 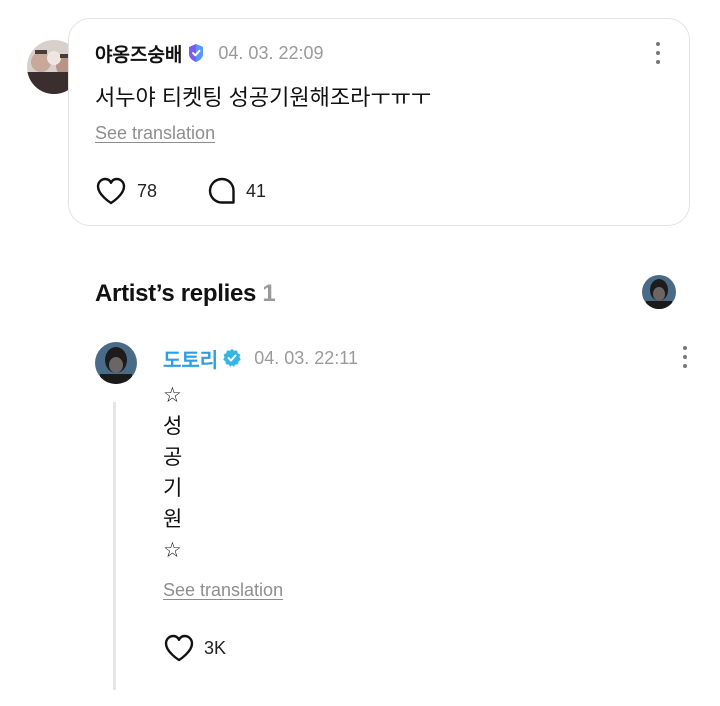 What do you see at coordinates (196, 53) in the screenshot?
I see `fan-badge-icon` at bounding box center [196, 53].